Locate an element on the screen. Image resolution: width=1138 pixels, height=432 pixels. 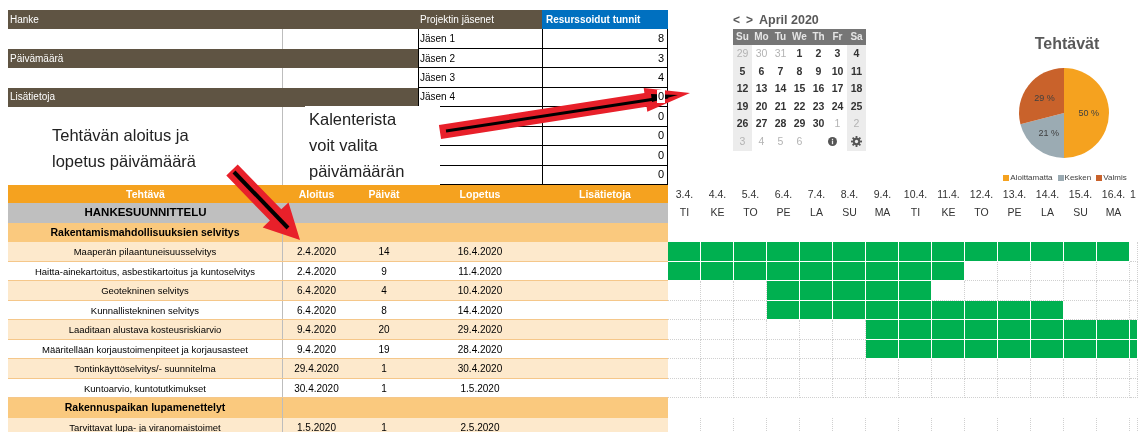
duration-days: 9 is located at coordinates (384, 270).